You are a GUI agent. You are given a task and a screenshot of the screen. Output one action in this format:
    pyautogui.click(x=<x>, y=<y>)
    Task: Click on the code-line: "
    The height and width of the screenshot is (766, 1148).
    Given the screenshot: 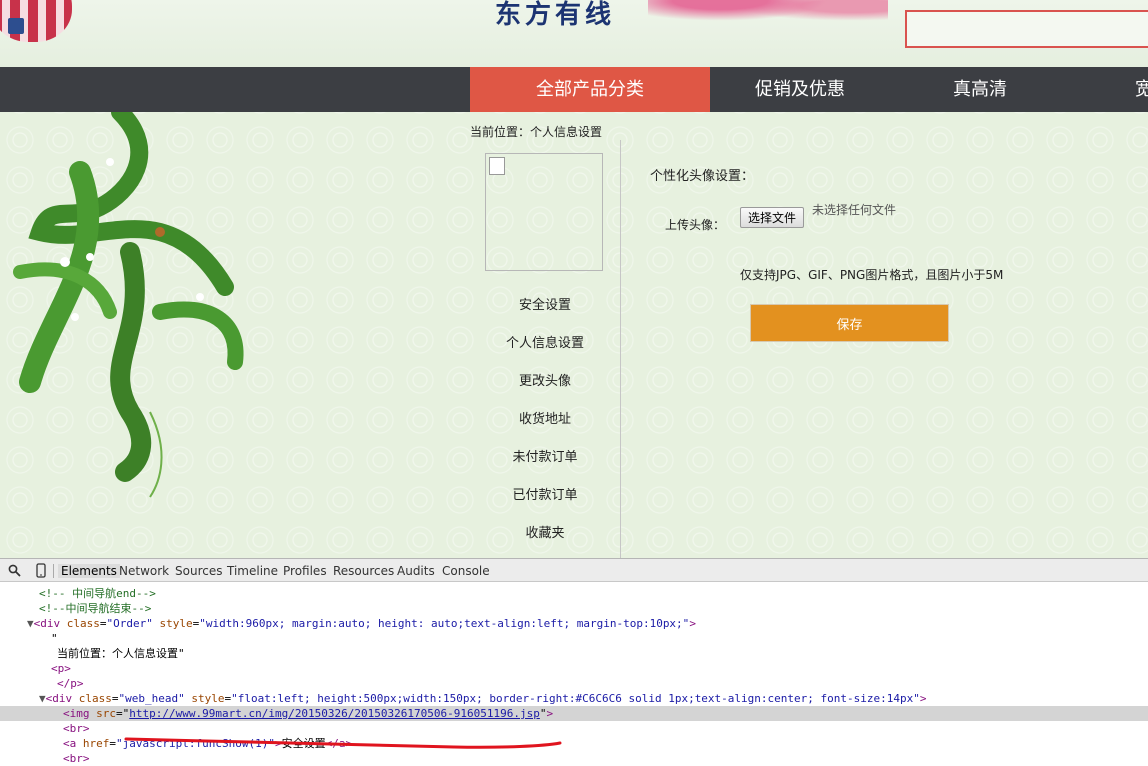 What is the action you would take?
    pyautogui.click(x=574, y=638)
    